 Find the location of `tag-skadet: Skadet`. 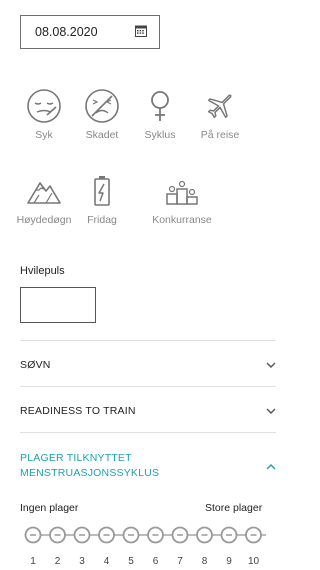

tag-skadet: Skadet is located at coordinates (102, 114).